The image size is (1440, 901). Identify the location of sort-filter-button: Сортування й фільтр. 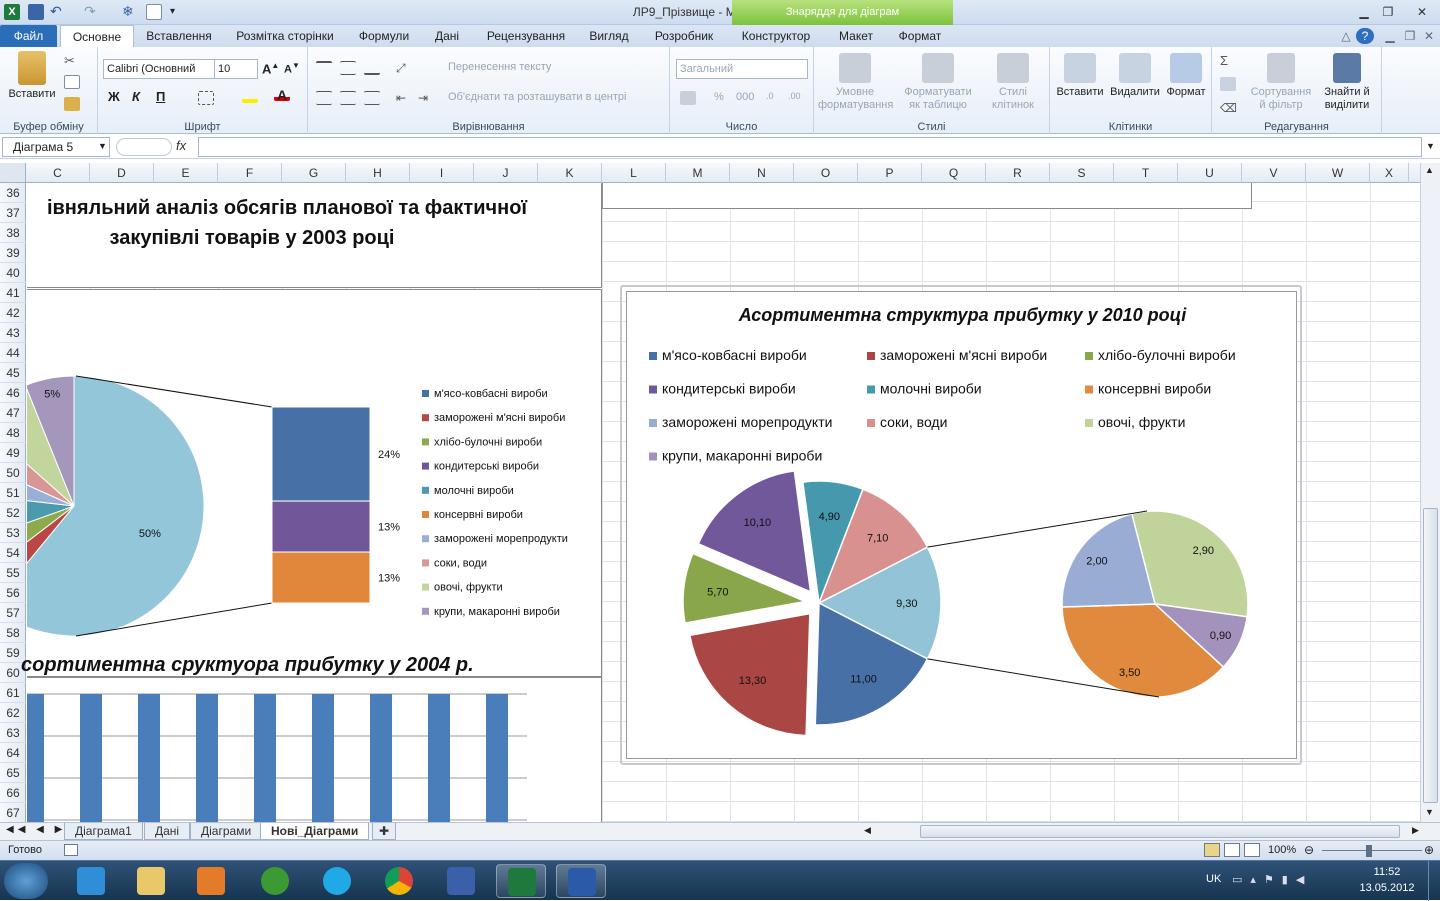
(1281, 82).